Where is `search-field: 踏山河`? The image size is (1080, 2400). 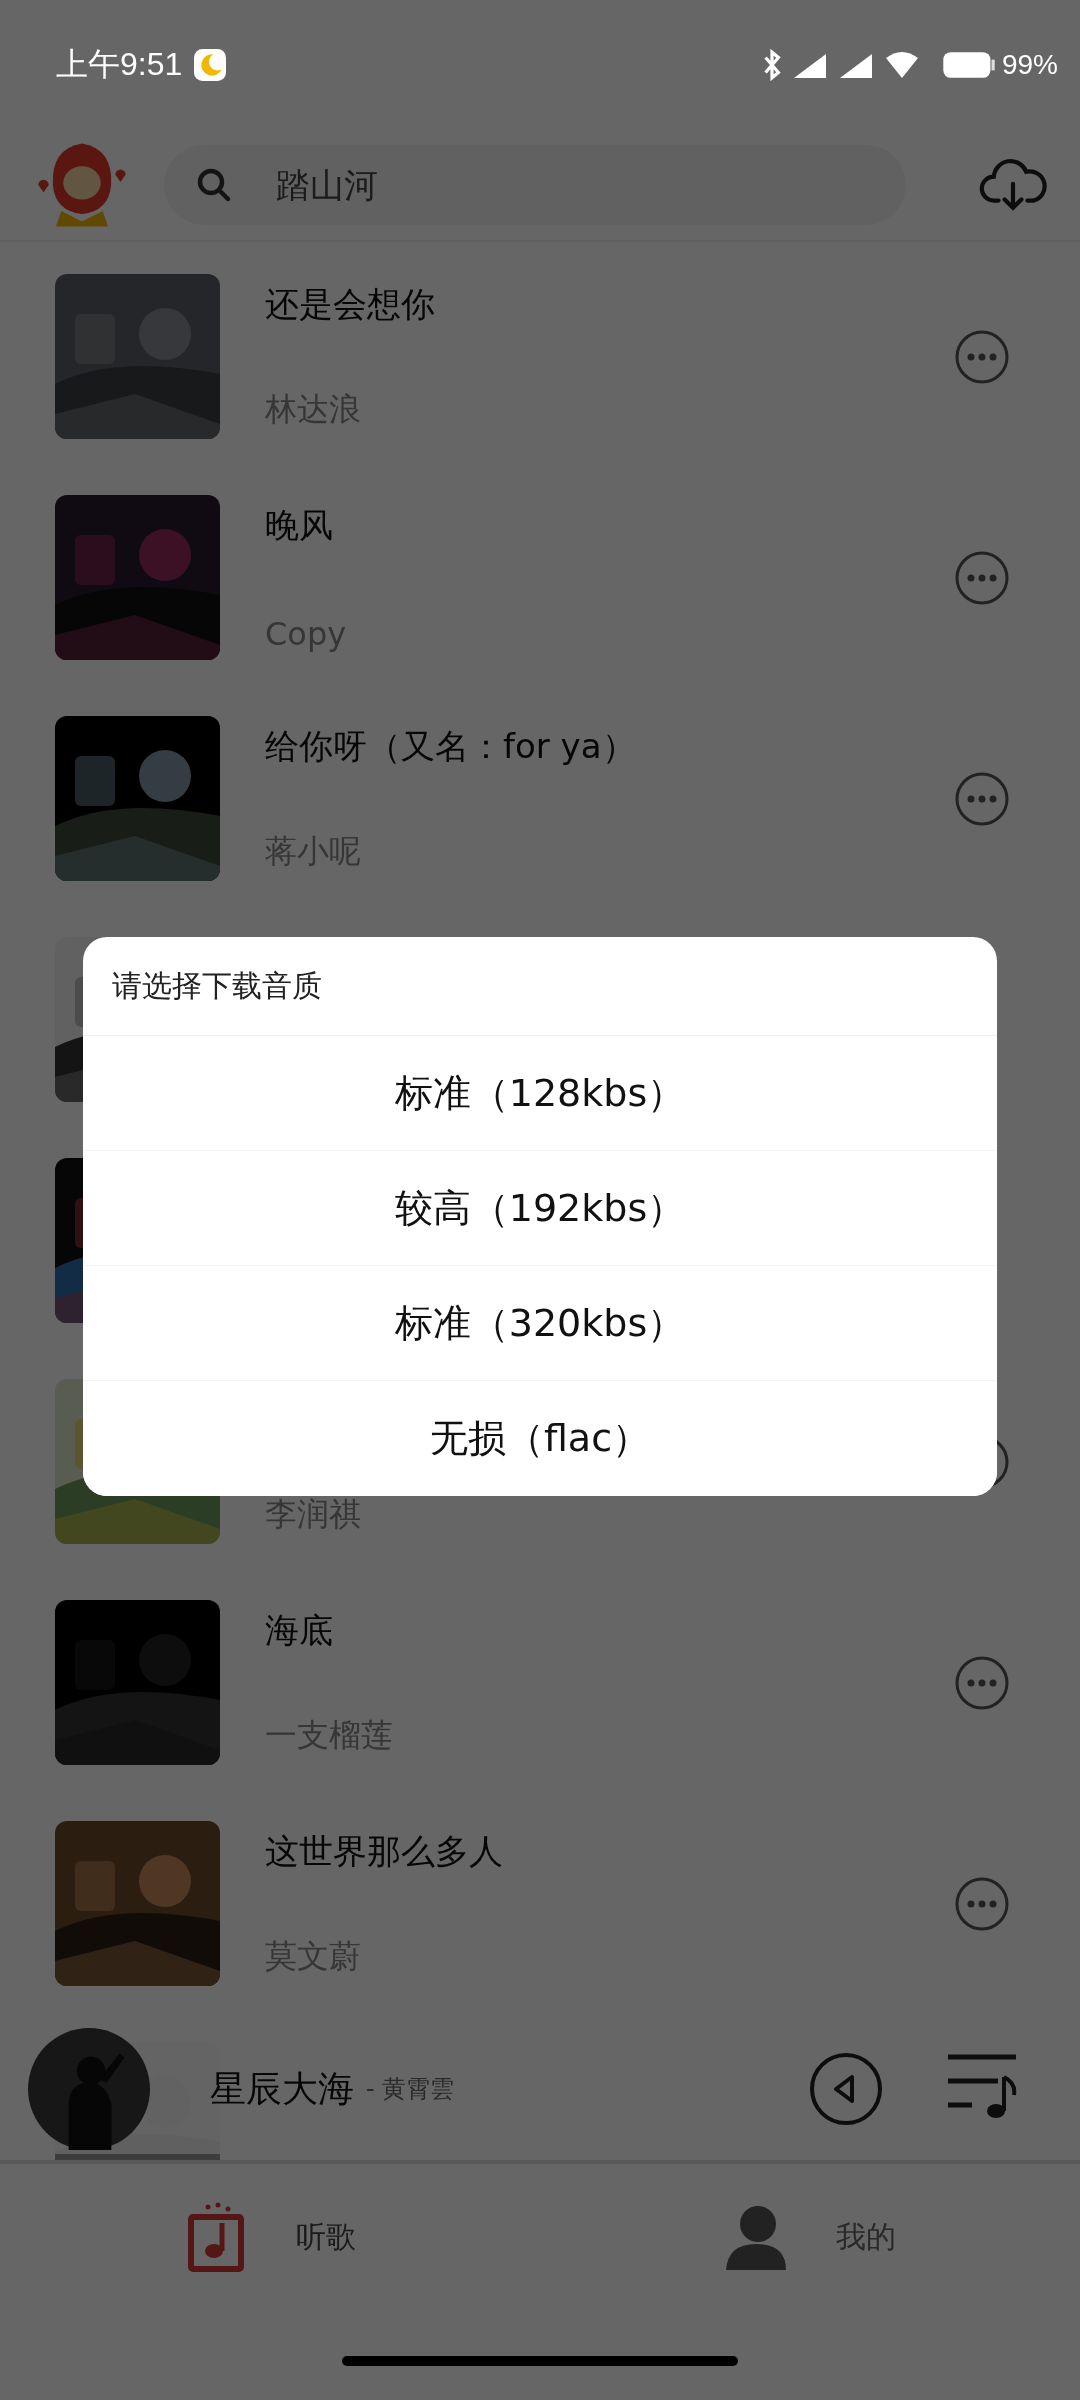 search-field: 踏山河 is located at coordinates (476, 185).